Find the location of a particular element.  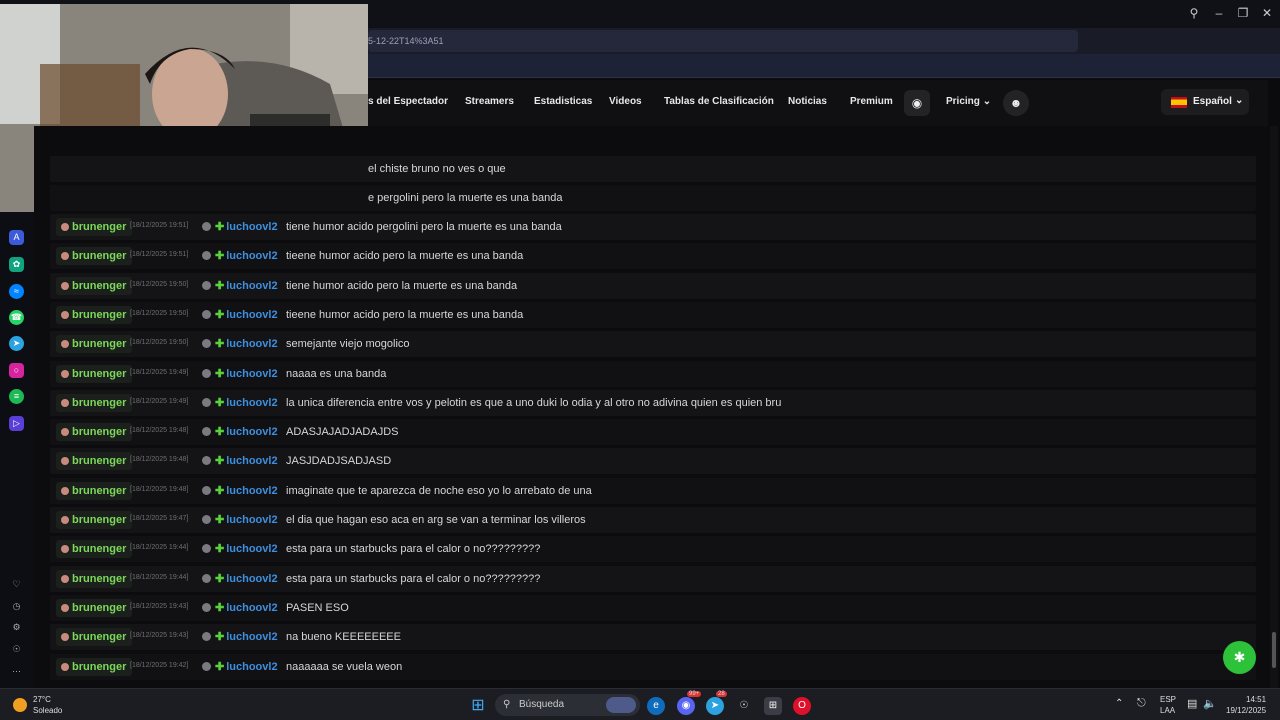

aria-icon: A is located at coordinates (16, 237).